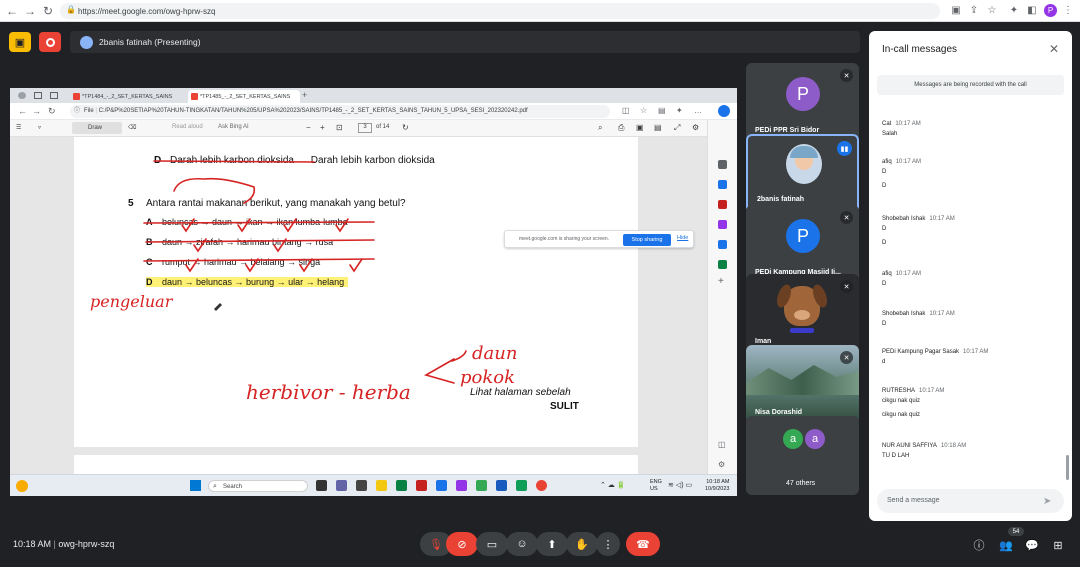 The width and height of the screenshot is (1080, 567). What do you see at coordinates (421, 485) in the screenshot?
I see `mcafee-icon` at bounding box center [421, 485].